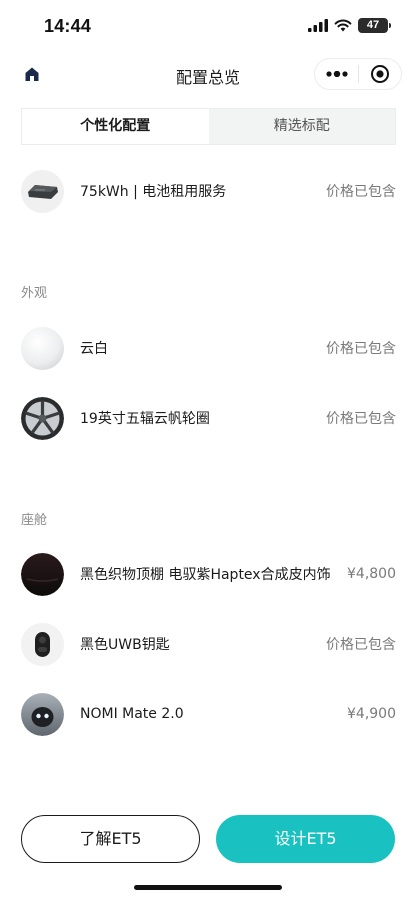 The height and width of the screenshot is (900, 416). Describe the element at coordinates (371, 714) in the screenshot. I see `item-price: ¥4,900` at that location.